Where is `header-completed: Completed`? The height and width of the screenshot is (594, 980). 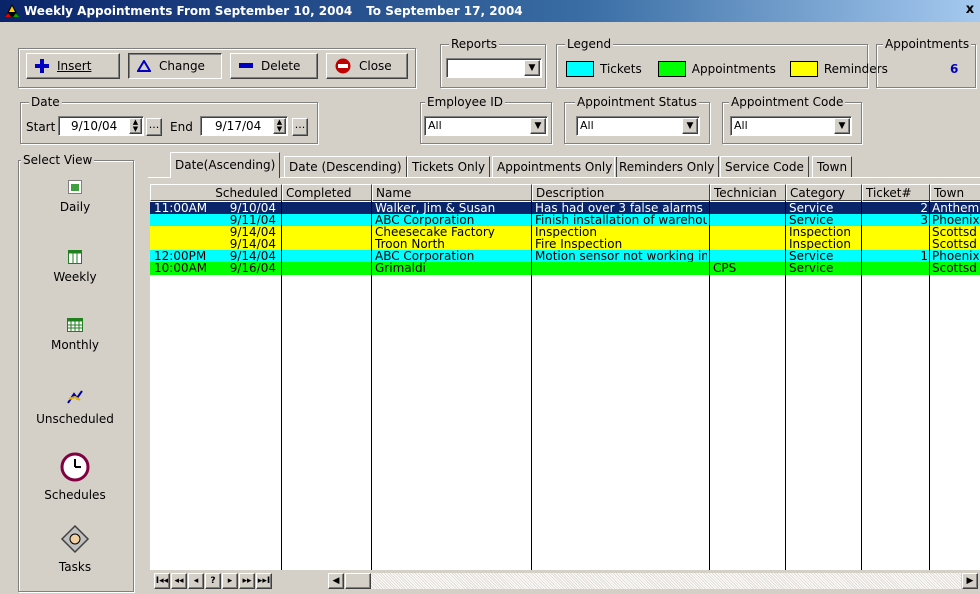
header-completed: Completed is located at coordinates (327, 192).